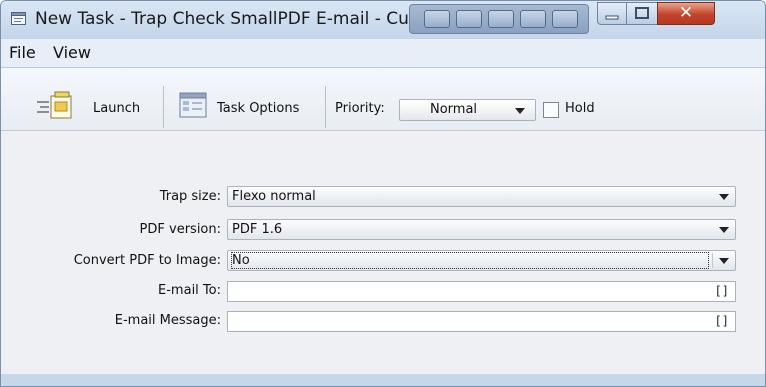 The image size is (766, 387). I want to click on launch-document-icon, so click(54, 105).